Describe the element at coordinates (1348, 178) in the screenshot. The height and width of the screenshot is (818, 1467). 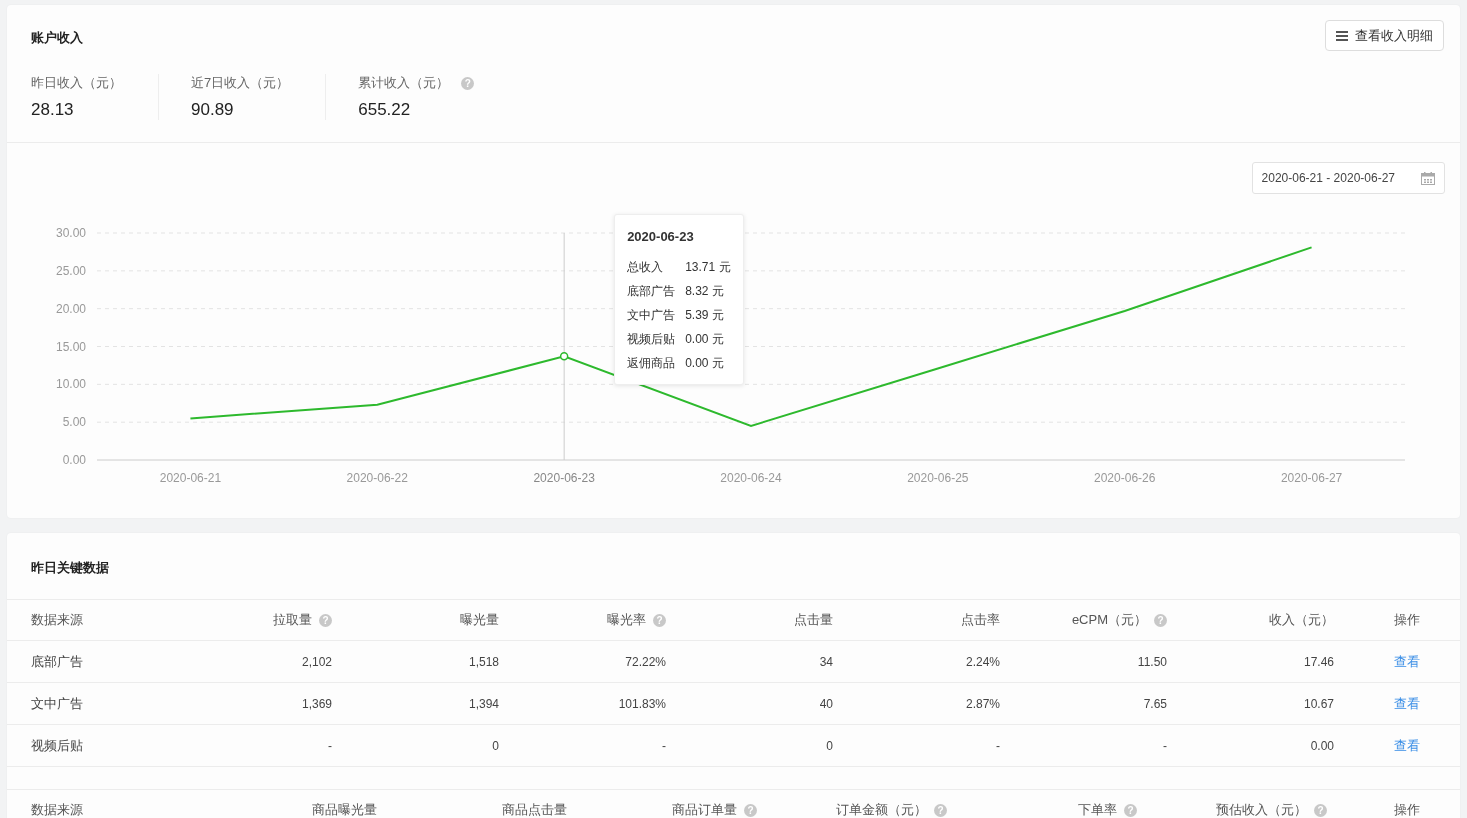
I see `date-range-field: 2020-06-21 - 2020-06-27` at that location.